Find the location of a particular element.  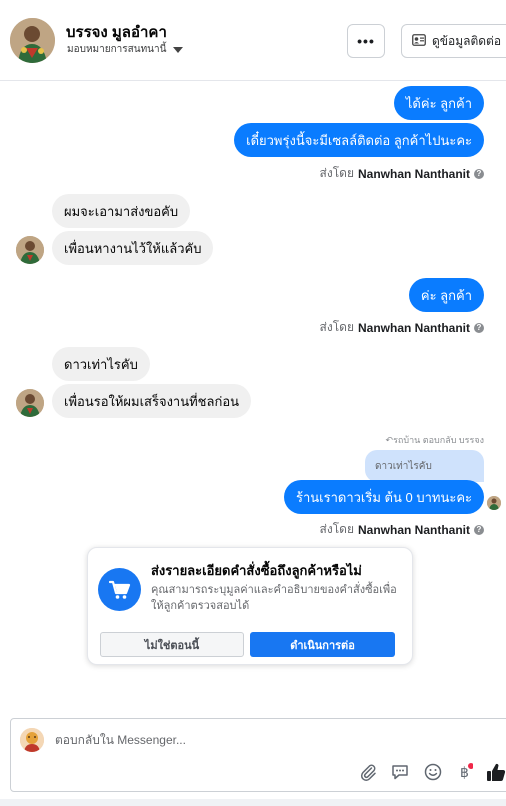

view-contact-info-button: ดูข้อมูลติดต่อ is located at coordinates (453, 41).